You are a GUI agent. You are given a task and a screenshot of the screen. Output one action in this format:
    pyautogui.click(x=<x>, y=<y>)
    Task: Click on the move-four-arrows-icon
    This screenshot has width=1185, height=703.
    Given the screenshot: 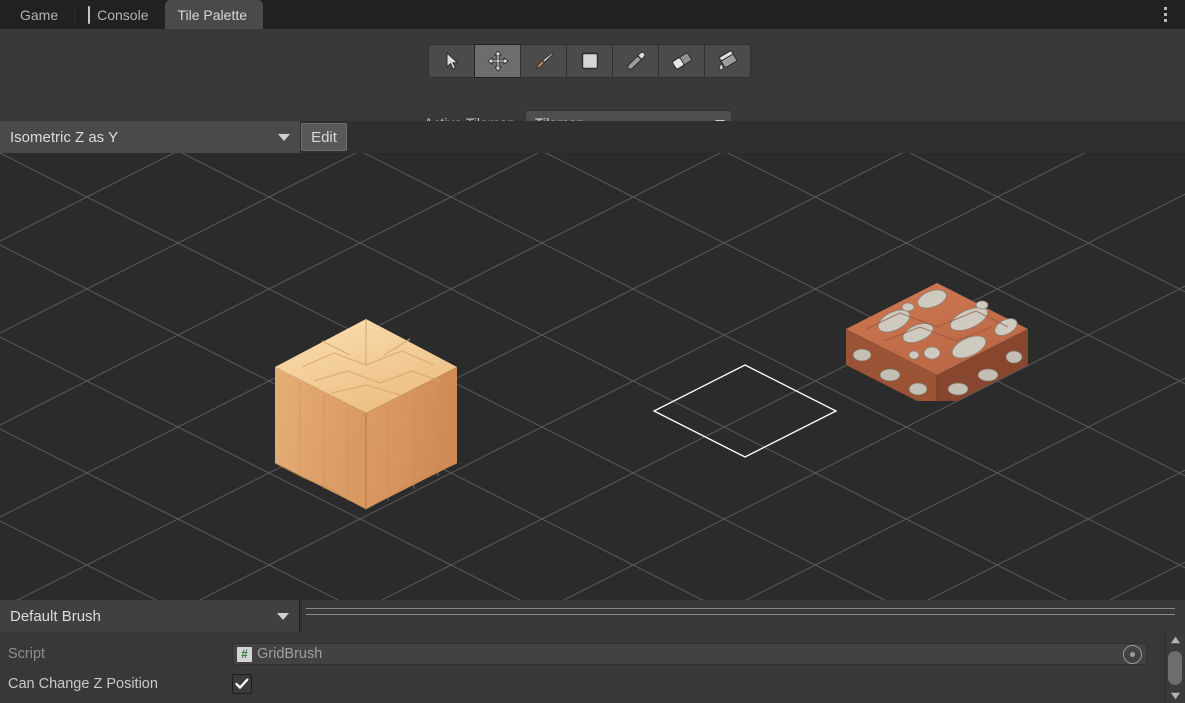 What is the action you would take?
    pyautogui.click(x=497, y=61)
    